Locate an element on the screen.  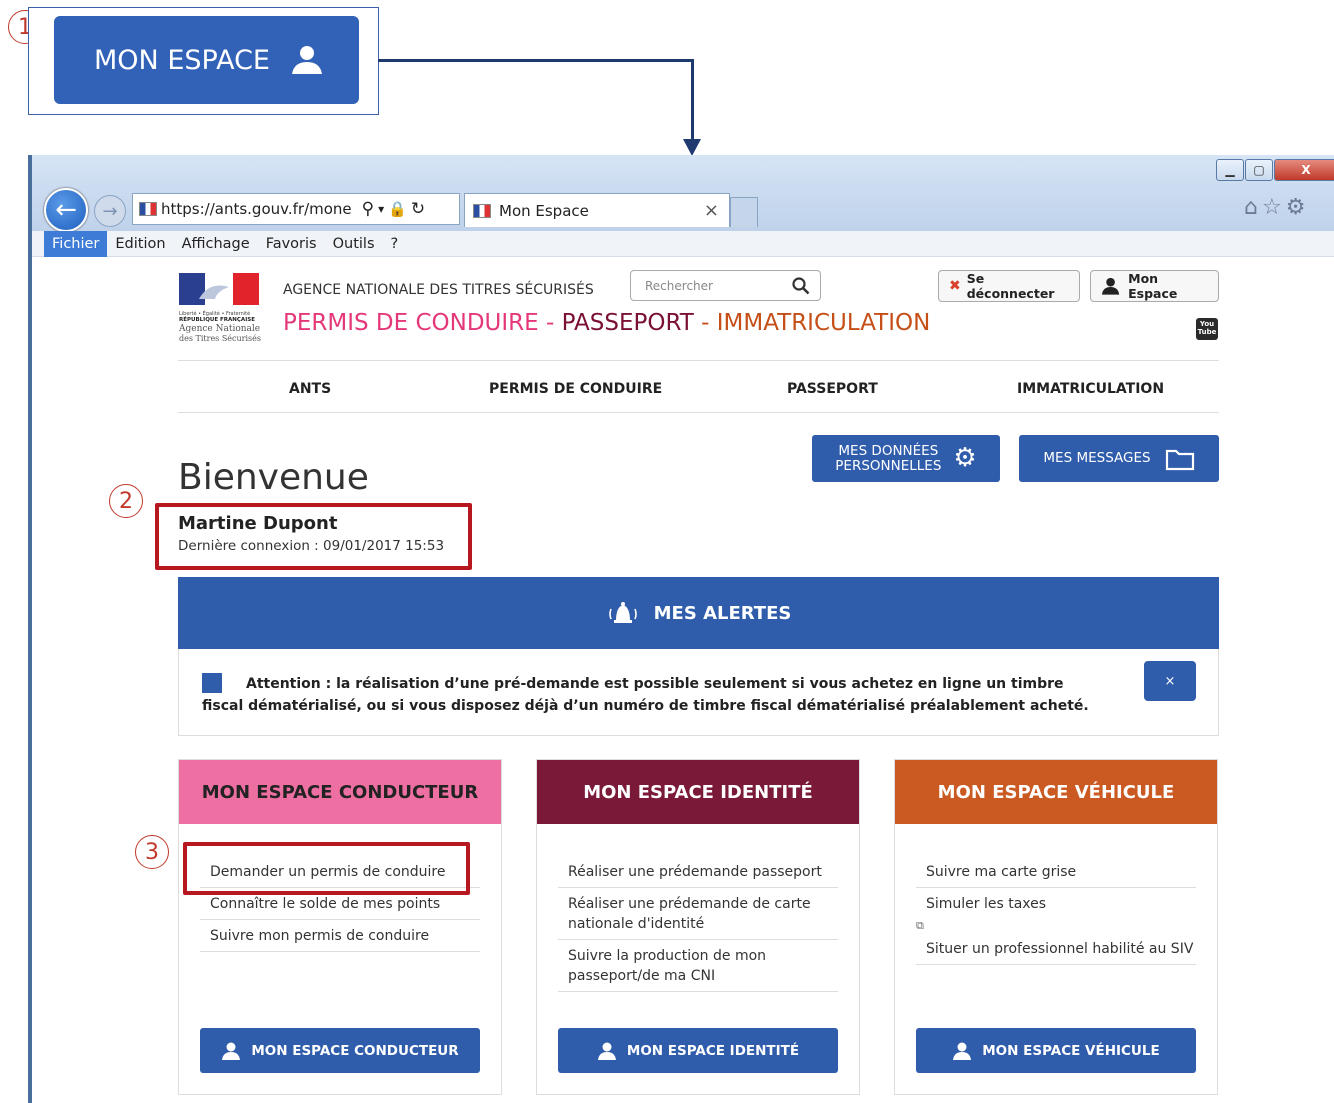
callout-mon-espace-label: MON ESPACE is located at coordinates (182, 60).